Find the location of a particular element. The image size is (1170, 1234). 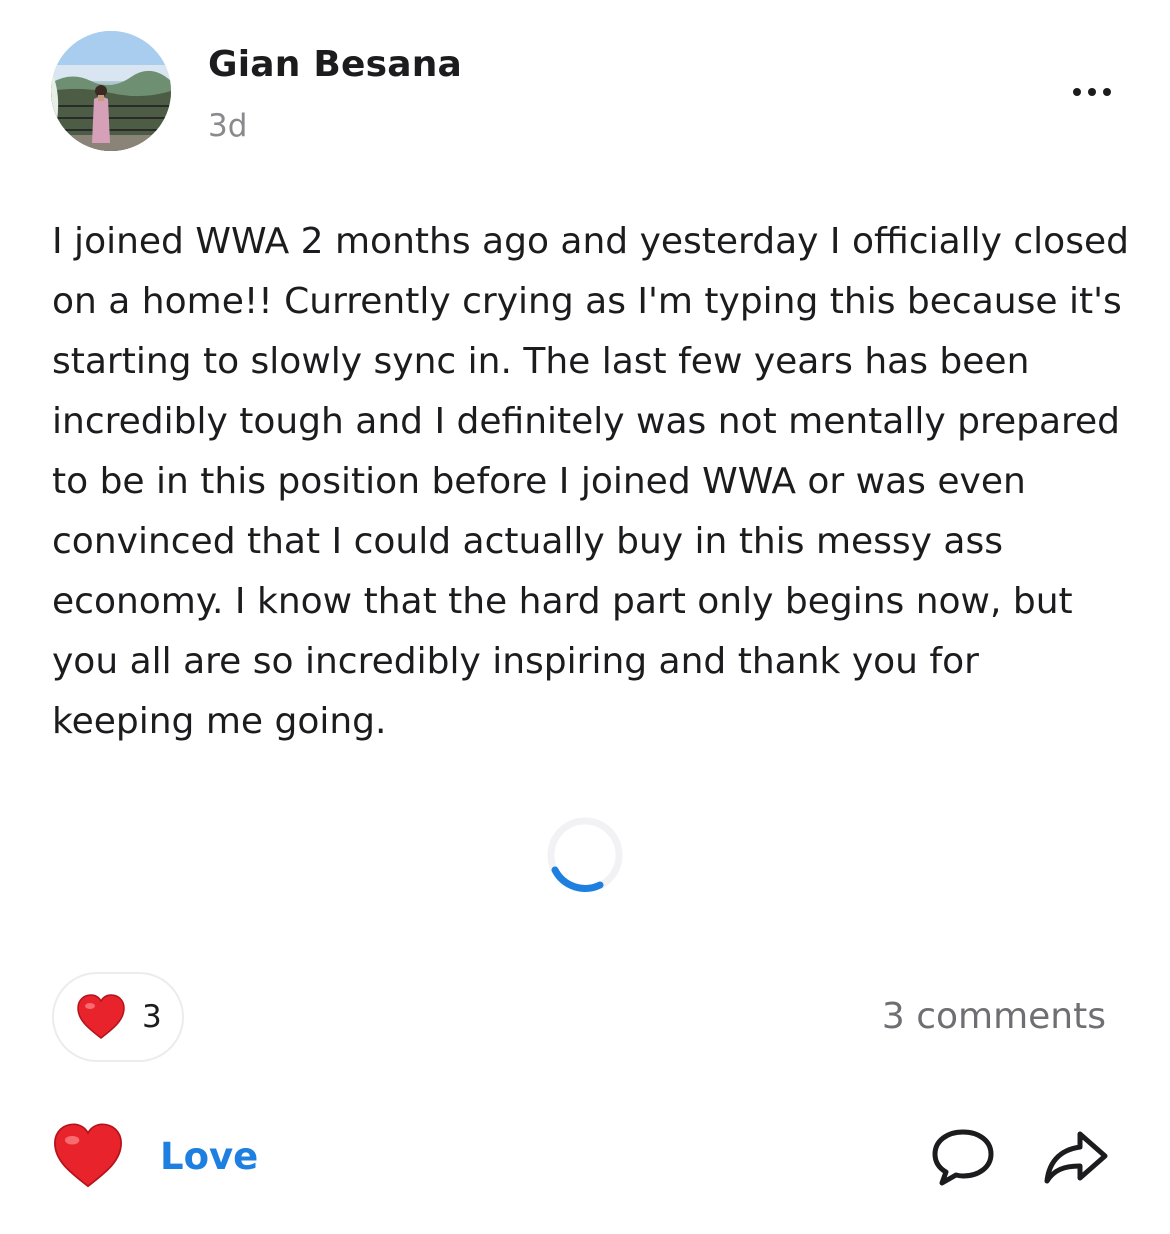

share-arrow-icon is located at coordinates (1076, 1157).